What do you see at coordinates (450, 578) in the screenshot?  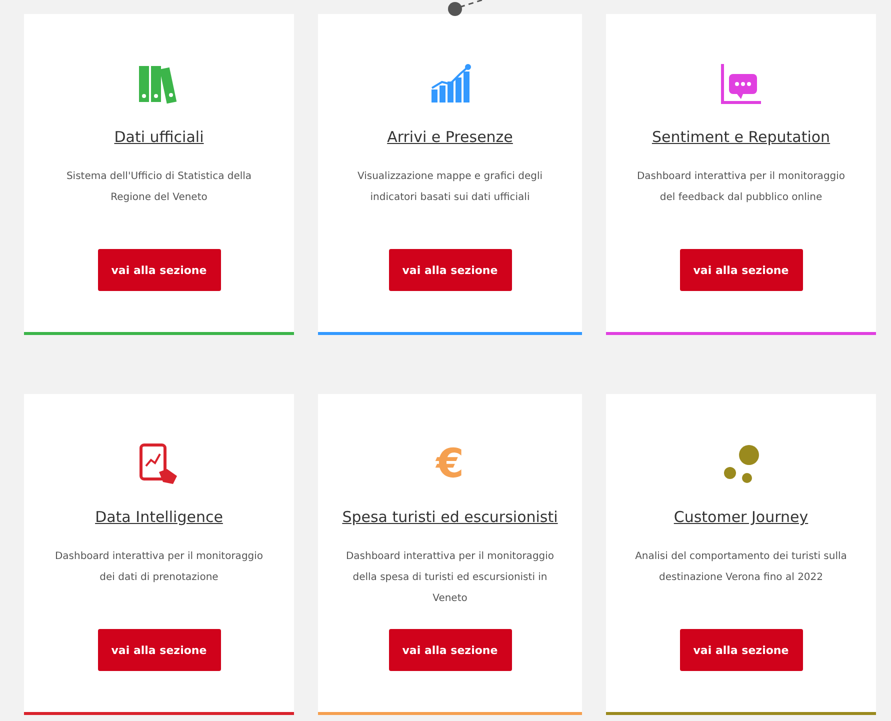 I see `card-description: Dashboard interattiva per il monitoraggio della spesa di turisti ed escursionisti in Veneto` at bounding box center [450, 578].